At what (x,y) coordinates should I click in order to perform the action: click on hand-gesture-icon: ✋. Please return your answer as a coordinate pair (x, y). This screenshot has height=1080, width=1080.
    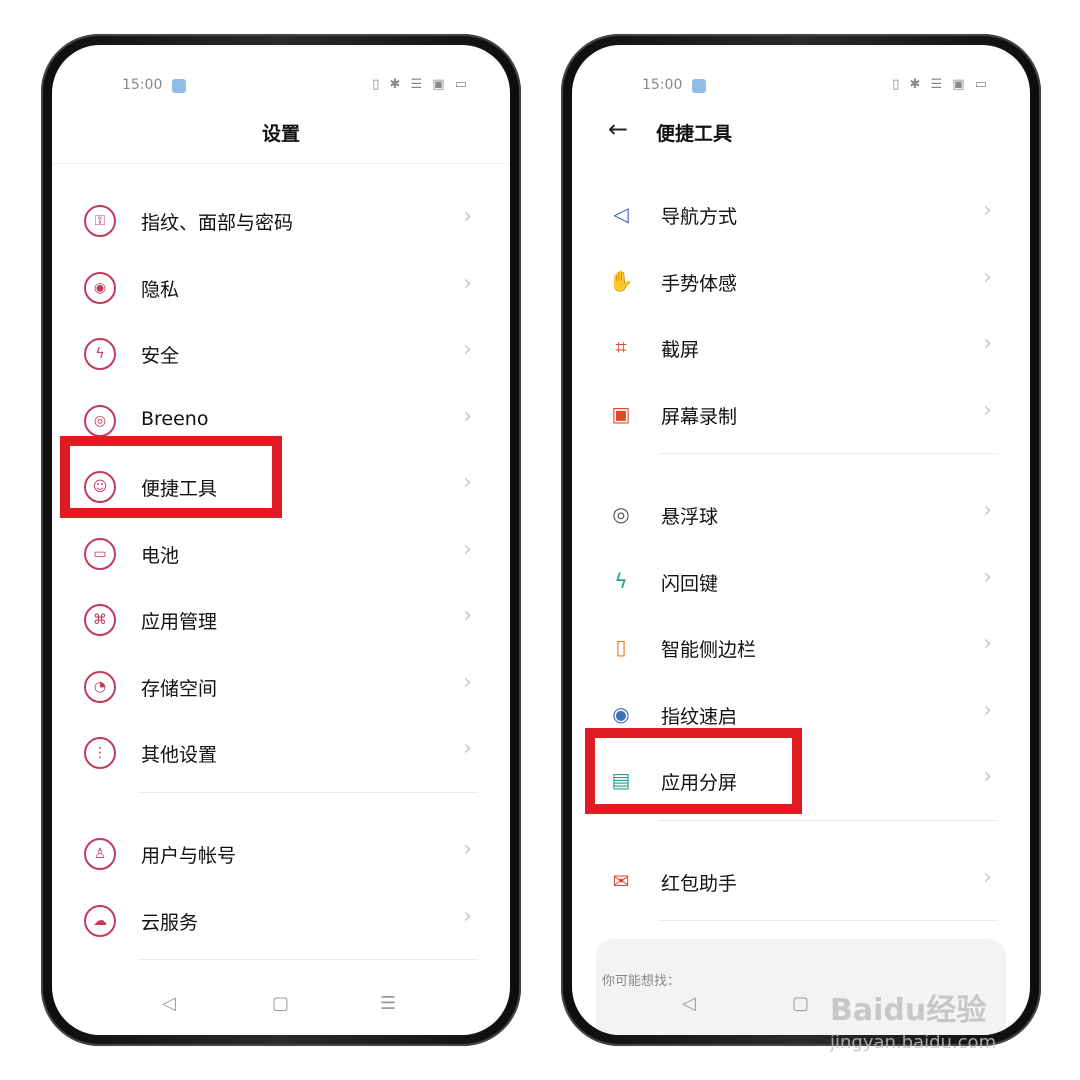
    Looking at the image, I should click on (621, 281).